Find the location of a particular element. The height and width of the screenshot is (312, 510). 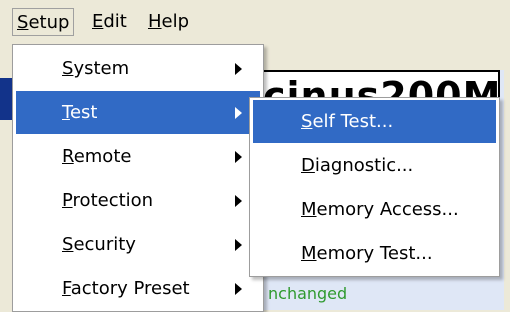

menu-item-security: Security is located at coordinates (138, 244).